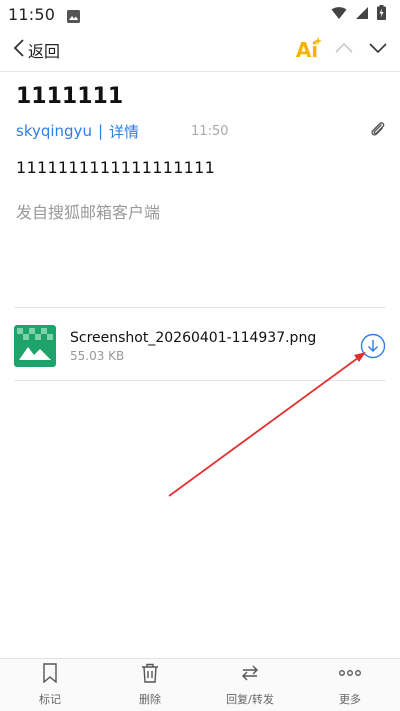 This screenshot has width=400, height=711. What do you see at coordinates (250, 699) in the screenshot?
I see `reply-forward-label: 回复/转发` at bounding box center [250, 699].